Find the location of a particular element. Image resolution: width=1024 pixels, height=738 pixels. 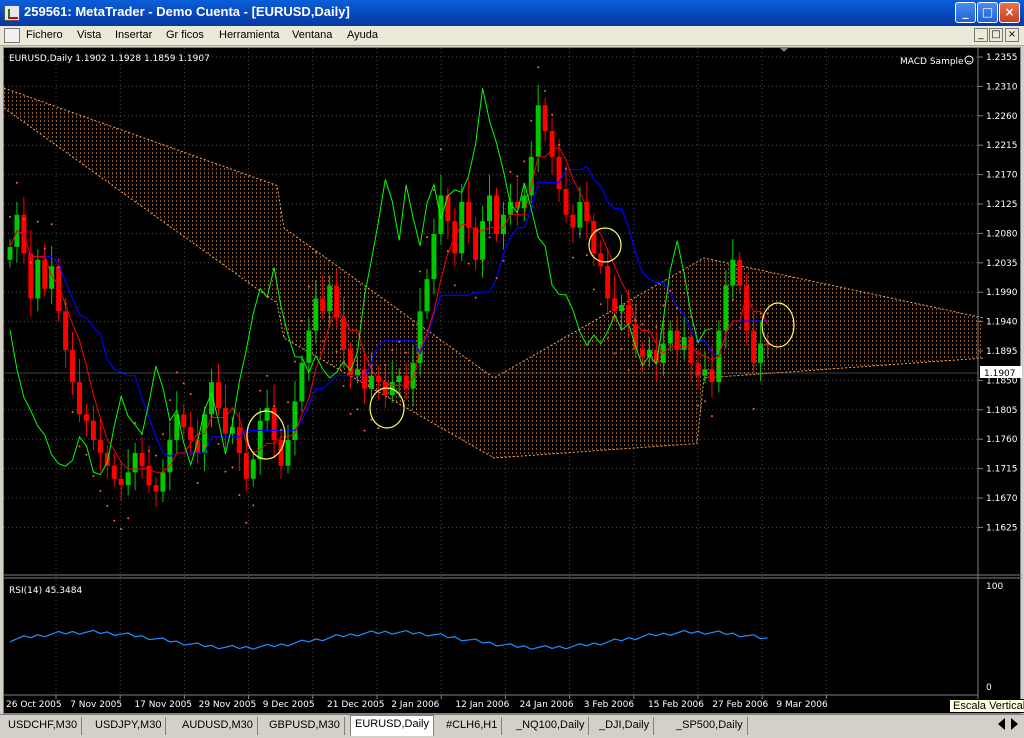

menu-vista: Vista is located at coordinates (89, 35).